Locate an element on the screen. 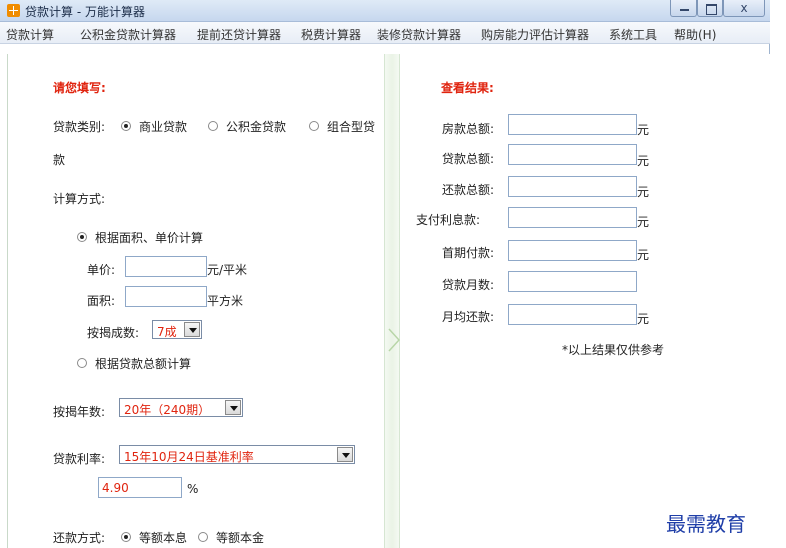  monthly-payment-output is located at coordinates (572, 314).